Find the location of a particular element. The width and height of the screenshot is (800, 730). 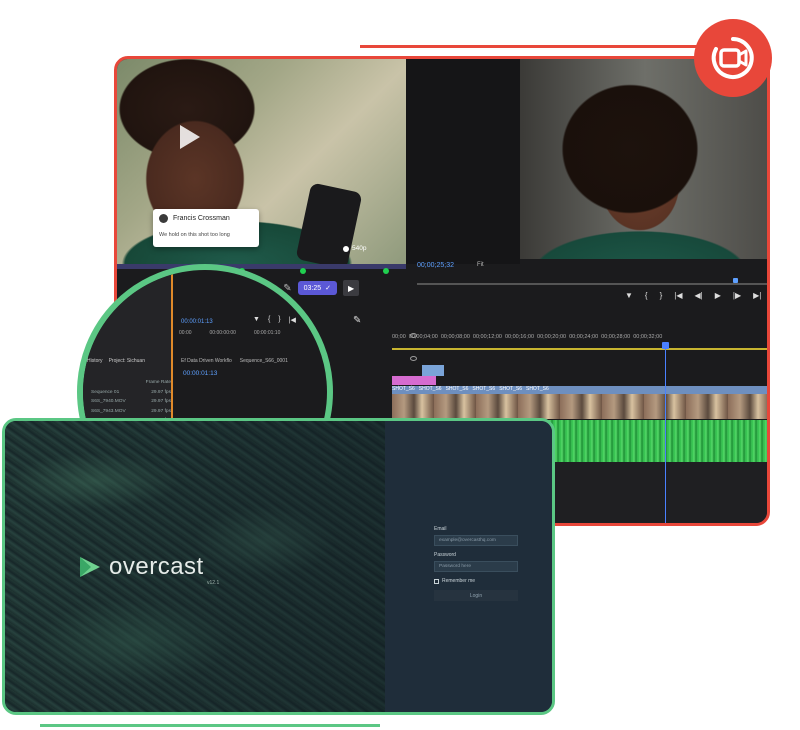

tab-history: History is located at coordinates (95, 361).